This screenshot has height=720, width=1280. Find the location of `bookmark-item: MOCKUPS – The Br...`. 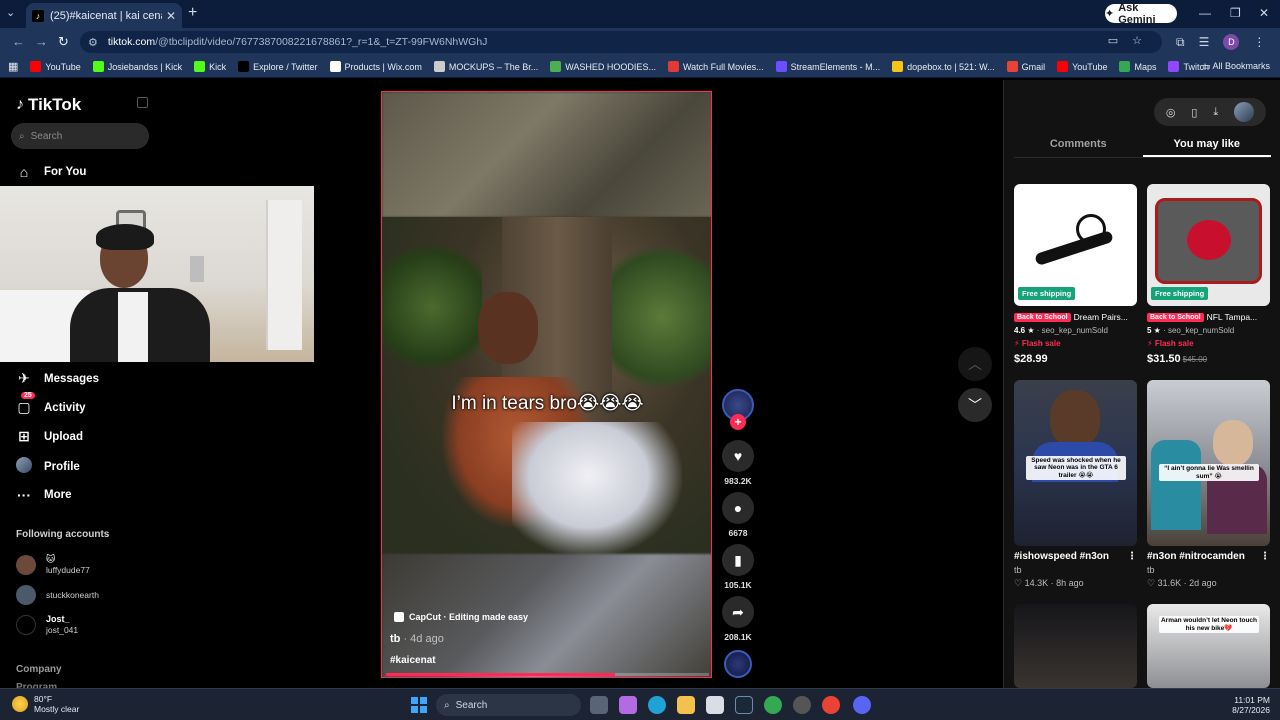

bookmark-item: MOCKUPS – The Br... is located at coordinates (485, 66).